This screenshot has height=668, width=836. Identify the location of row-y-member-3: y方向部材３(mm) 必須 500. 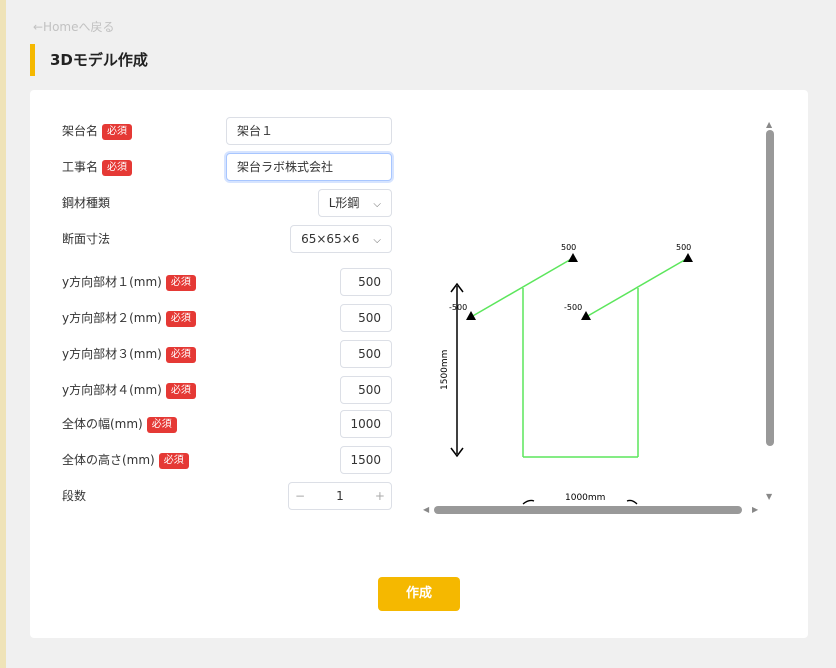
(227, 354).